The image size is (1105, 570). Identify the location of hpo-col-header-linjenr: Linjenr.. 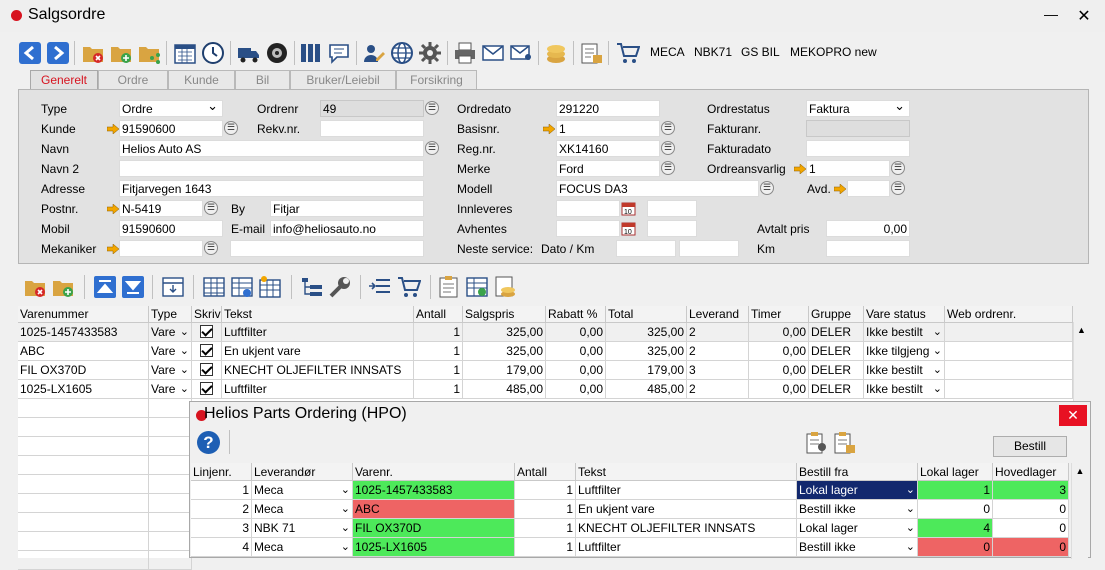
(221, 472).